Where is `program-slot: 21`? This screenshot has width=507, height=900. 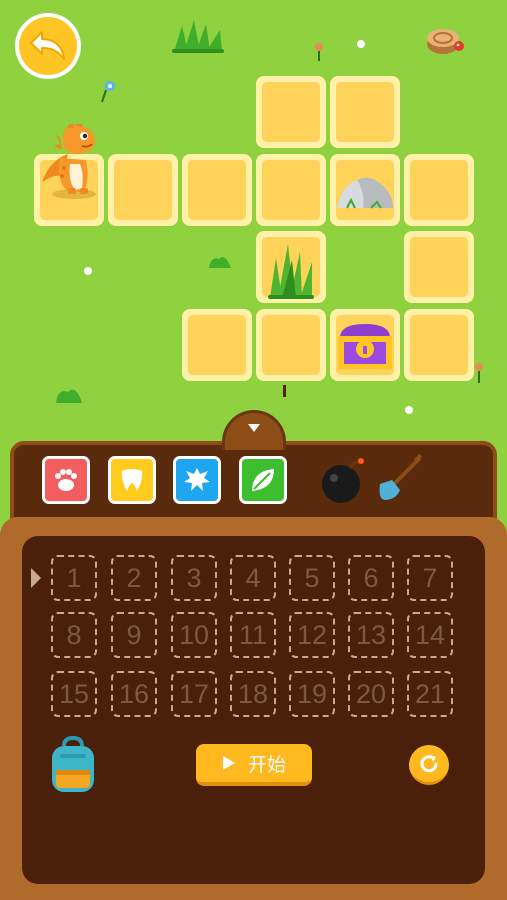
program-slot: 21 is located at coordinates (430, 694).